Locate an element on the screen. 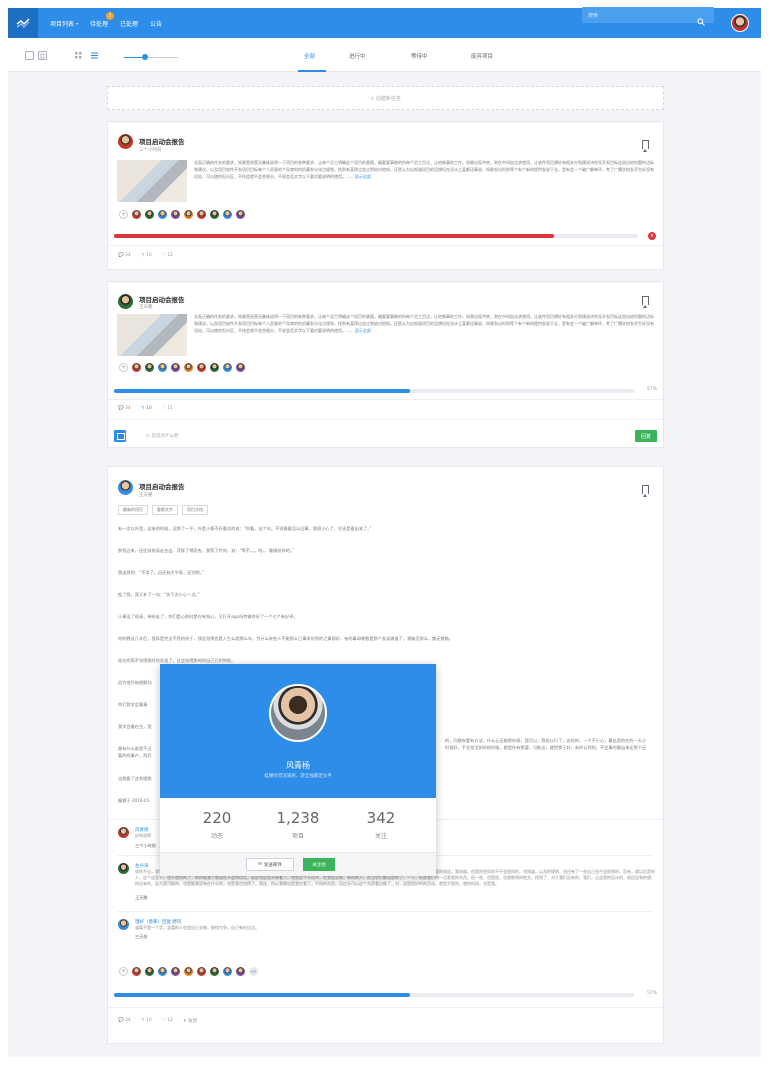  card-stats: 💬 34 ↰ 10 ♡ 12 is located at coordinates (145, 255).